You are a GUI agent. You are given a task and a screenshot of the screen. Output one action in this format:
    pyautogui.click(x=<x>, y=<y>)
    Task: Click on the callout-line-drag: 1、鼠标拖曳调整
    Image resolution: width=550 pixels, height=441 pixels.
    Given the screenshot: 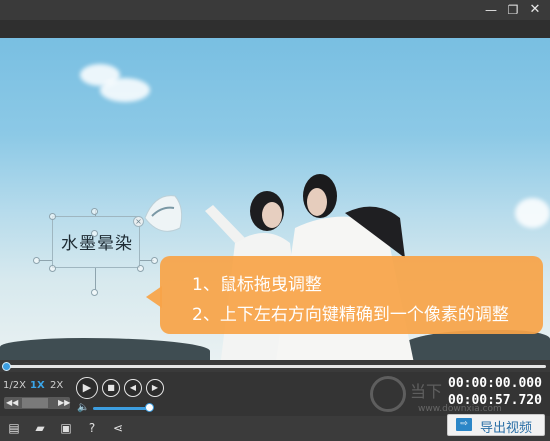 What is the action you would take?
    pyautogui.click(x=257, y=285)
    